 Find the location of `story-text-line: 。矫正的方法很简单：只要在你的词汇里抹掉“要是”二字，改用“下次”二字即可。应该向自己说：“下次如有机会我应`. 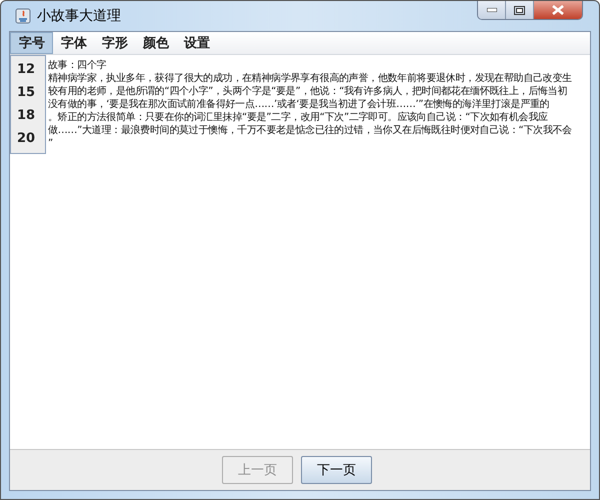

story-text-line: 。矫正的方法很简单：只要在你的词汇里抹掉“要是”二字，改用“下次”二字即可。应该向自己说：“下次如有机会我应 is located at coordinates (298, 117).